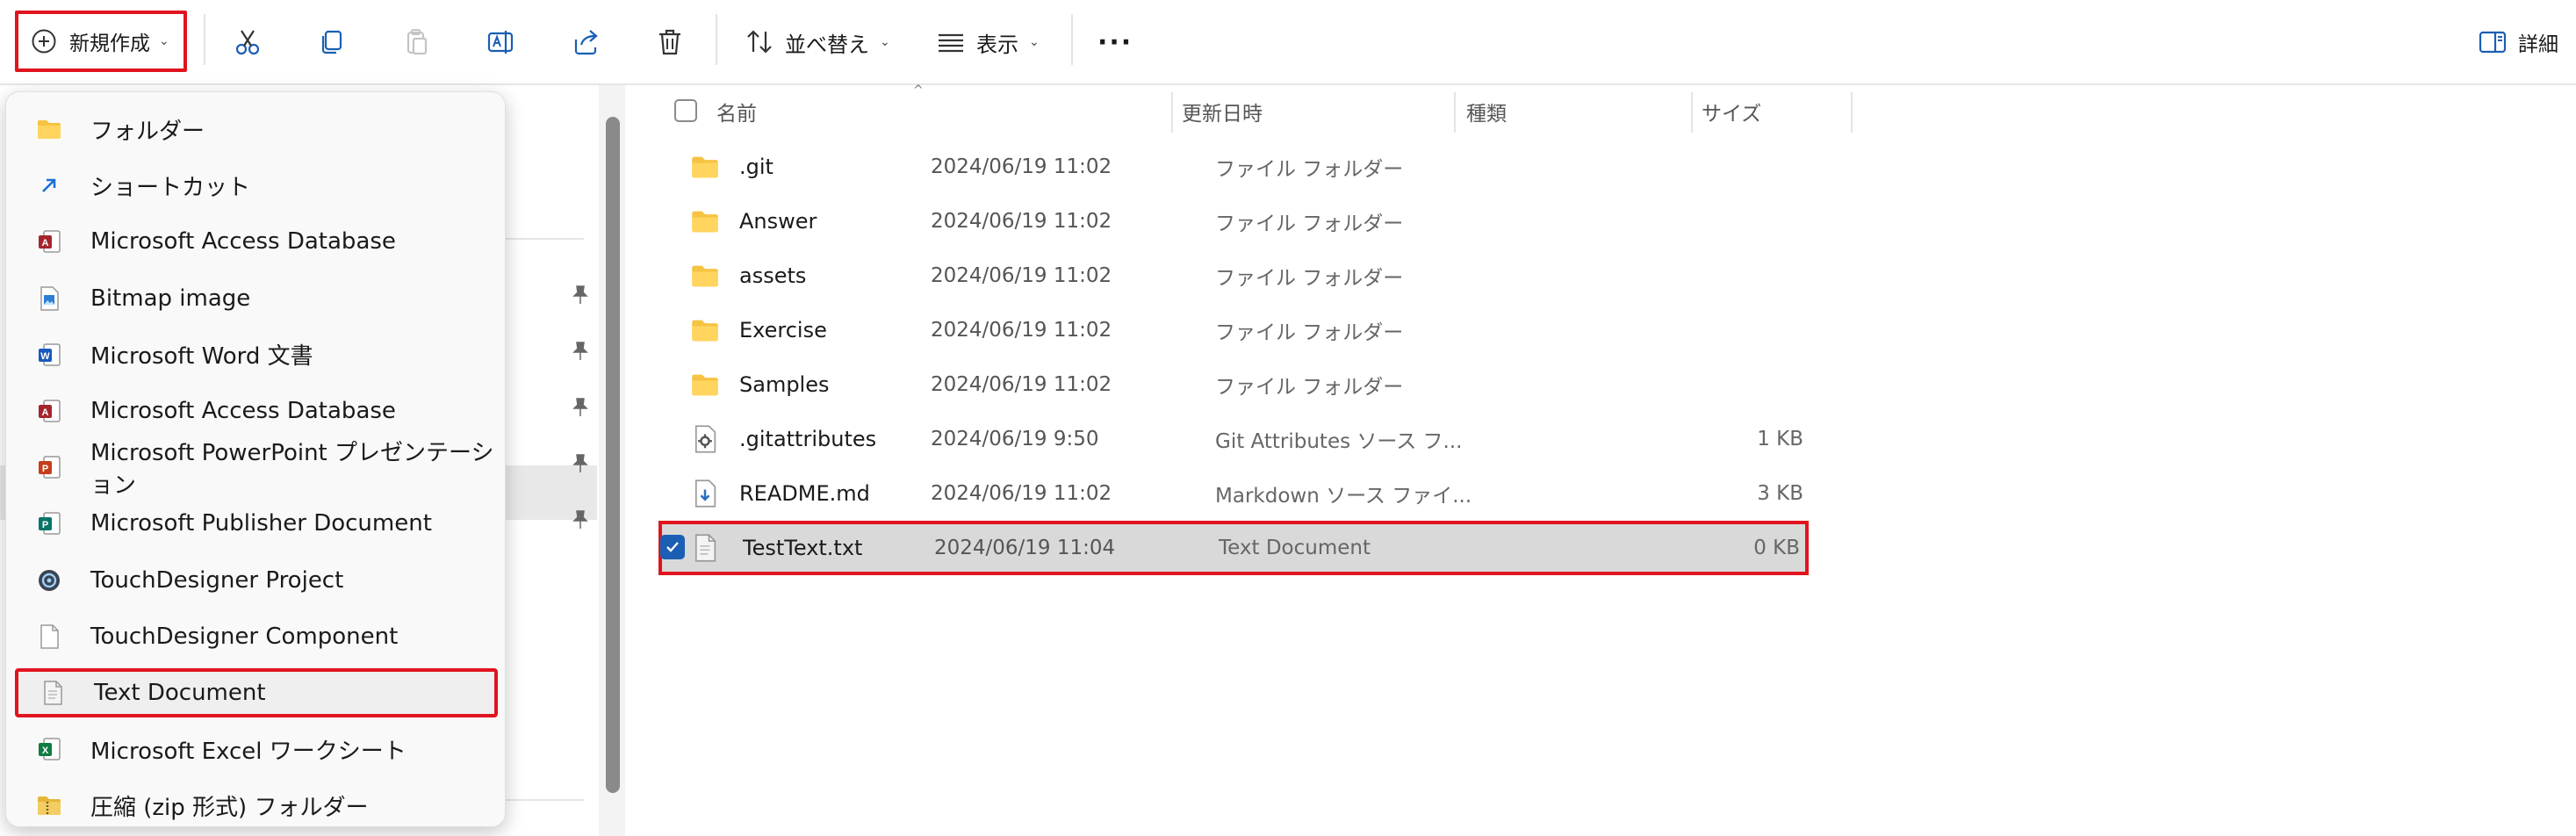 This screenshot has height=836, width=2576. Describe the element at coordinates (49, 185) in the screenshot. I see `shortcut-icon` at that location.